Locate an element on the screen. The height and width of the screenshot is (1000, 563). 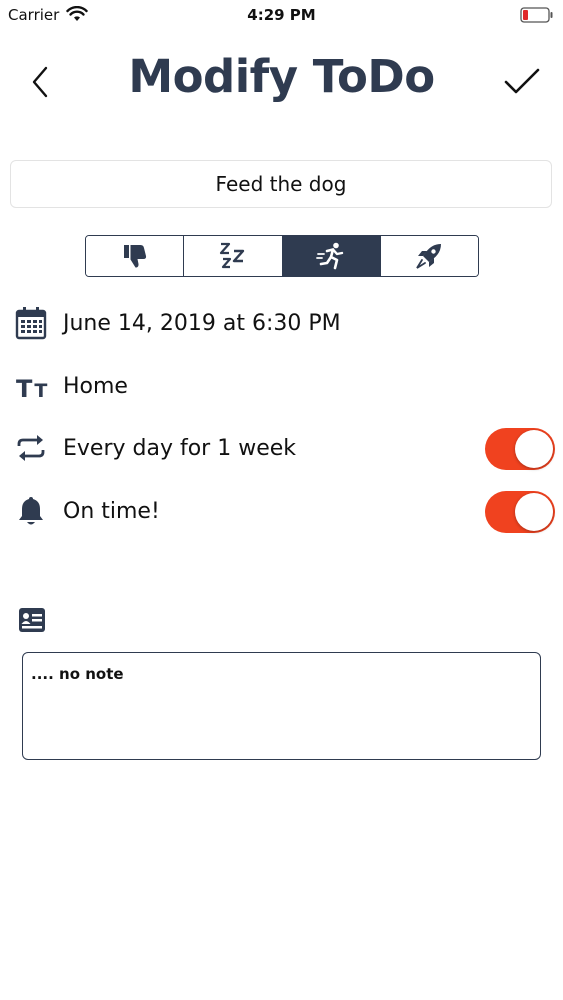
repeat-toggle is located at coordinates (520, 449).